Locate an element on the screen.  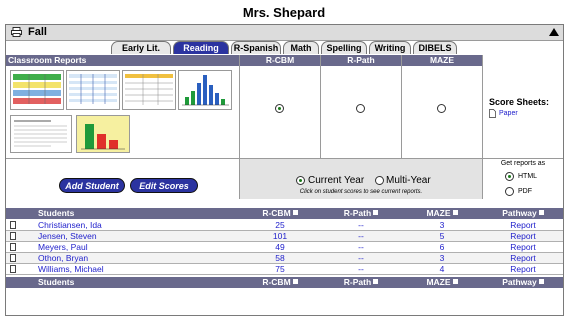
students-table-footer: Students R-CBM R-Path MAZE Pathway is located at coordinates (284, 282).